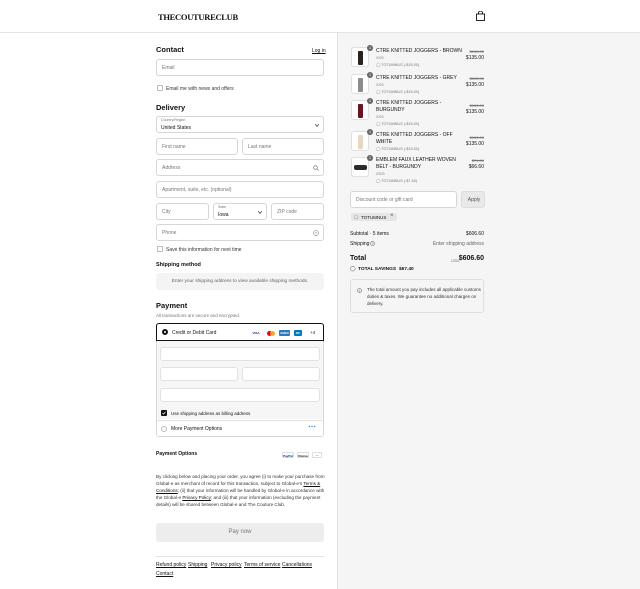 Image resolution: width=640 pixels, height=589 pixels. Describe the element at coordinates (480, 16) in the screenshot. I see `shopping-bag-icon` at that location.